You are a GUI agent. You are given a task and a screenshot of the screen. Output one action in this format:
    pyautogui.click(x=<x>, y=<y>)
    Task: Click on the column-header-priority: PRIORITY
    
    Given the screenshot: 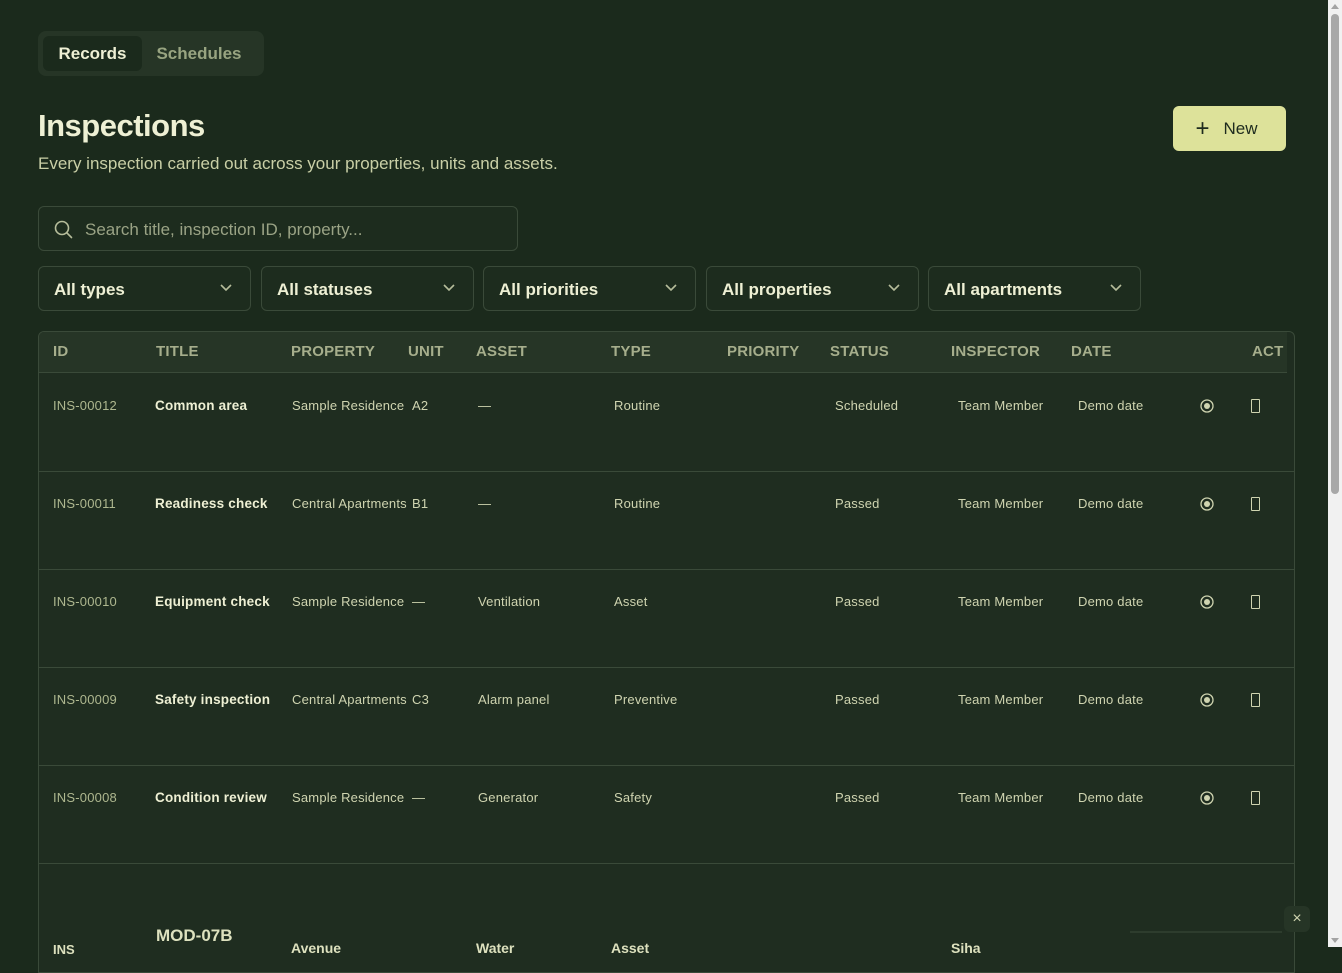 What is the action you would take?
    pyautogui.click(x=763, y=351)
    